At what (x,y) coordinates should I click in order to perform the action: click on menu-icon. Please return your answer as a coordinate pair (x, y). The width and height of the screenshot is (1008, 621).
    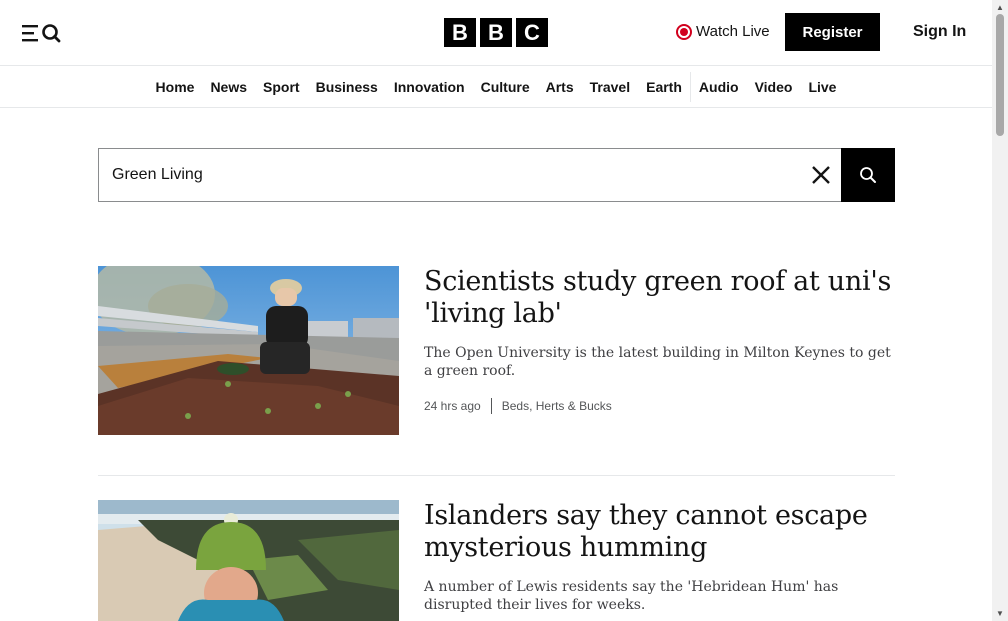
    Looking at the image, I should click on (41, 33).